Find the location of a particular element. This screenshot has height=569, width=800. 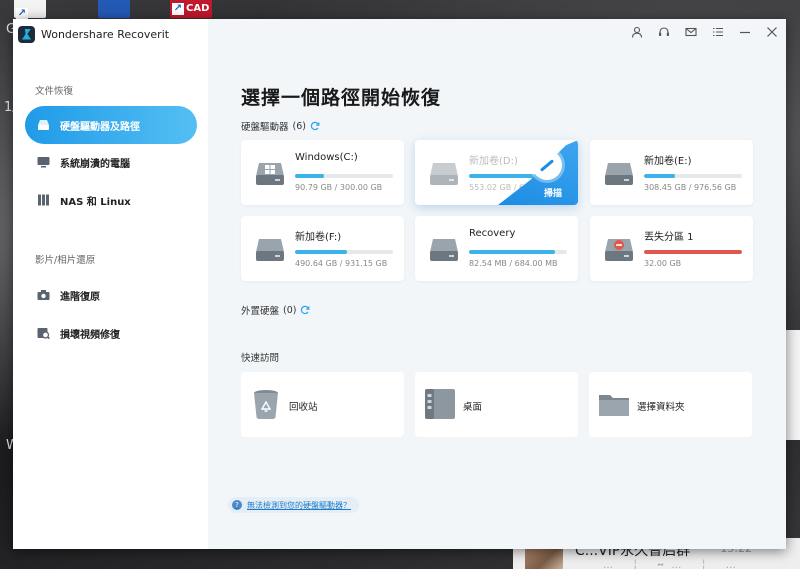

quick-access-header: 快速訪問 is located at coordinates (260, 357).